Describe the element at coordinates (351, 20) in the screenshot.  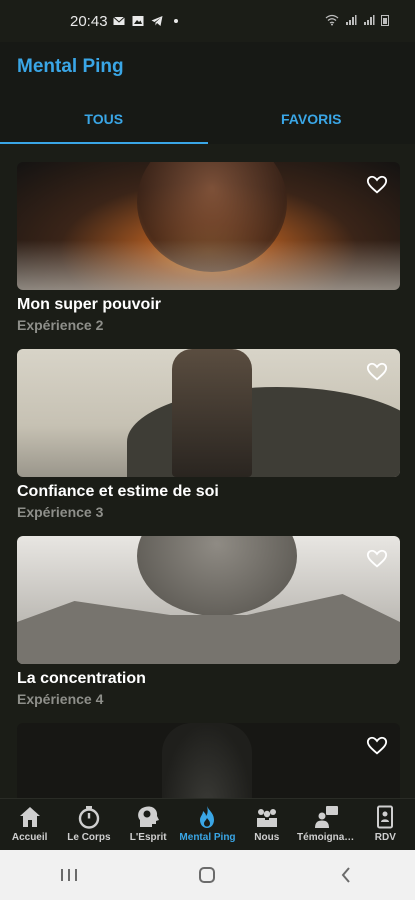
I see `signal-icon` at that location.